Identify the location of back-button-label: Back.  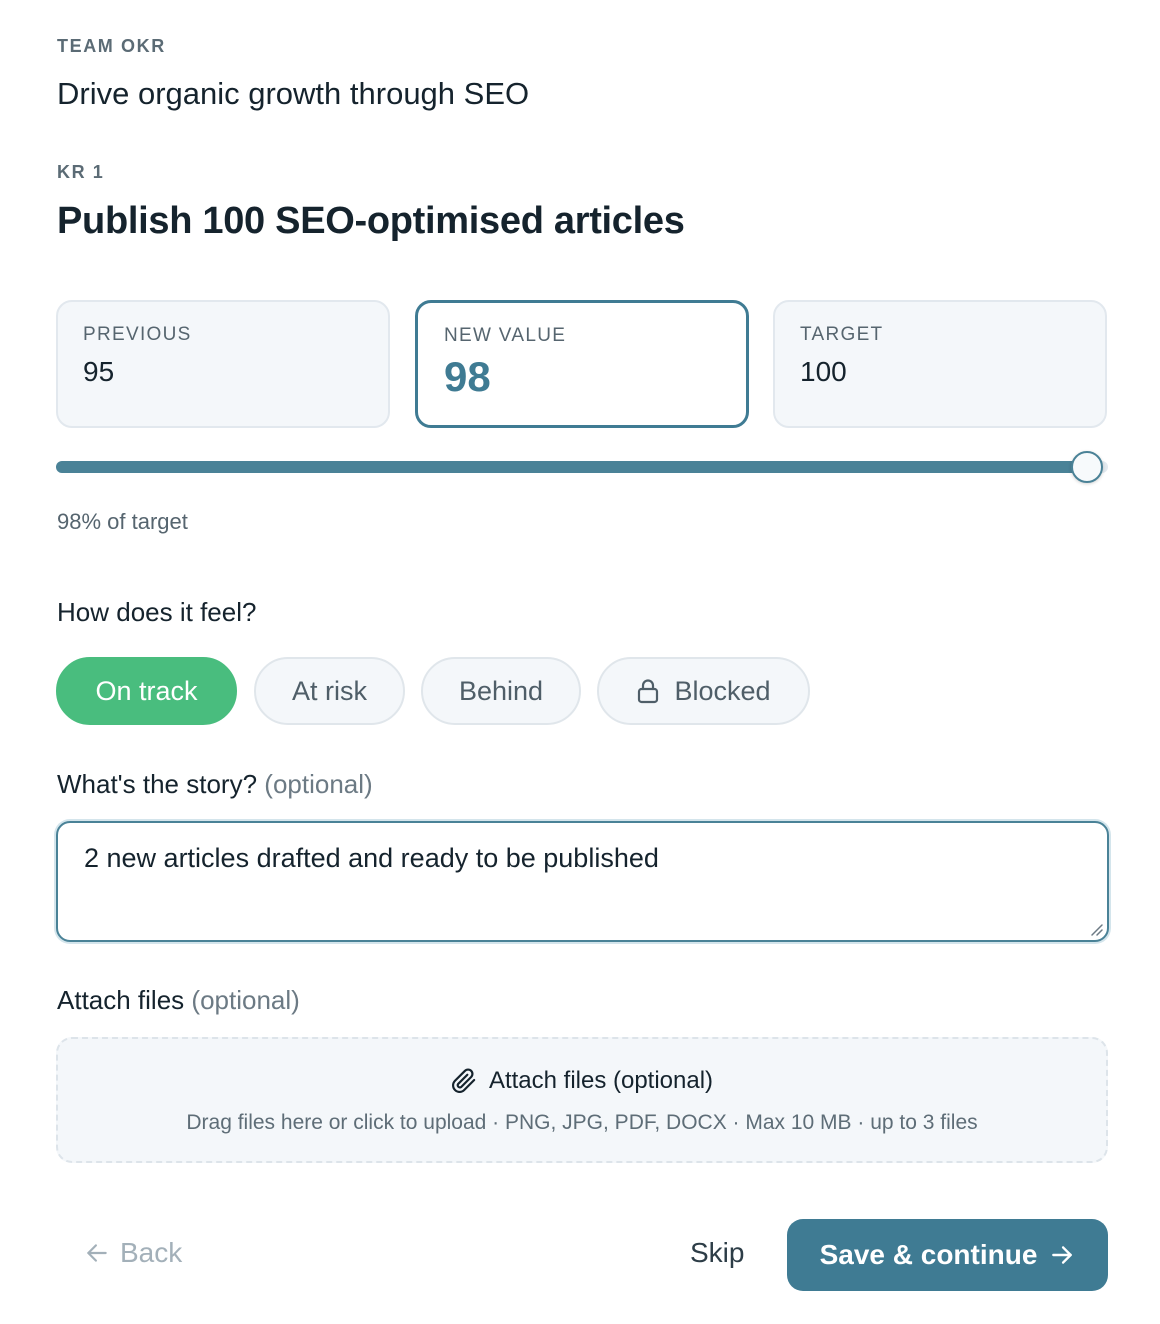
(151, 1252).